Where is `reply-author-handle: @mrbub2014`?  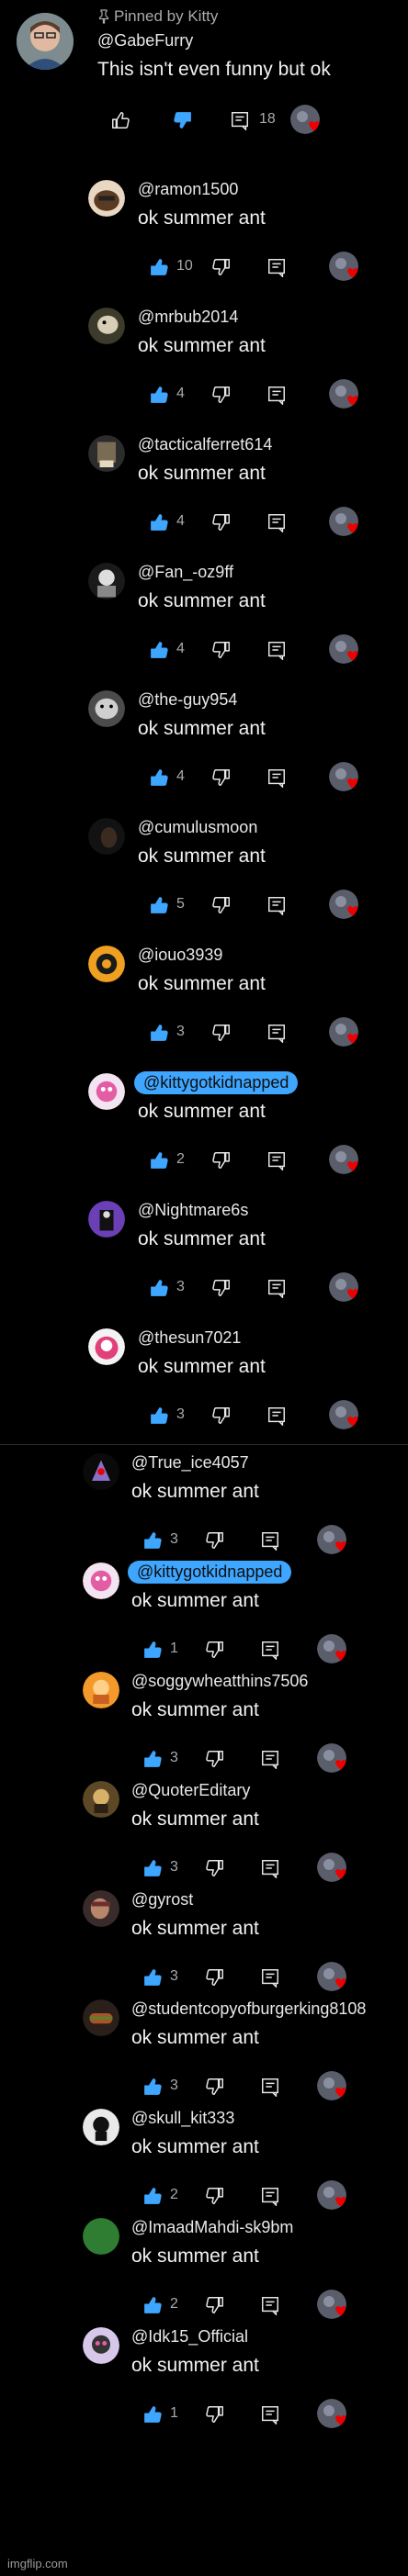
reply-author-handle: @mrbub2014 is located at coordinates (188, 317).